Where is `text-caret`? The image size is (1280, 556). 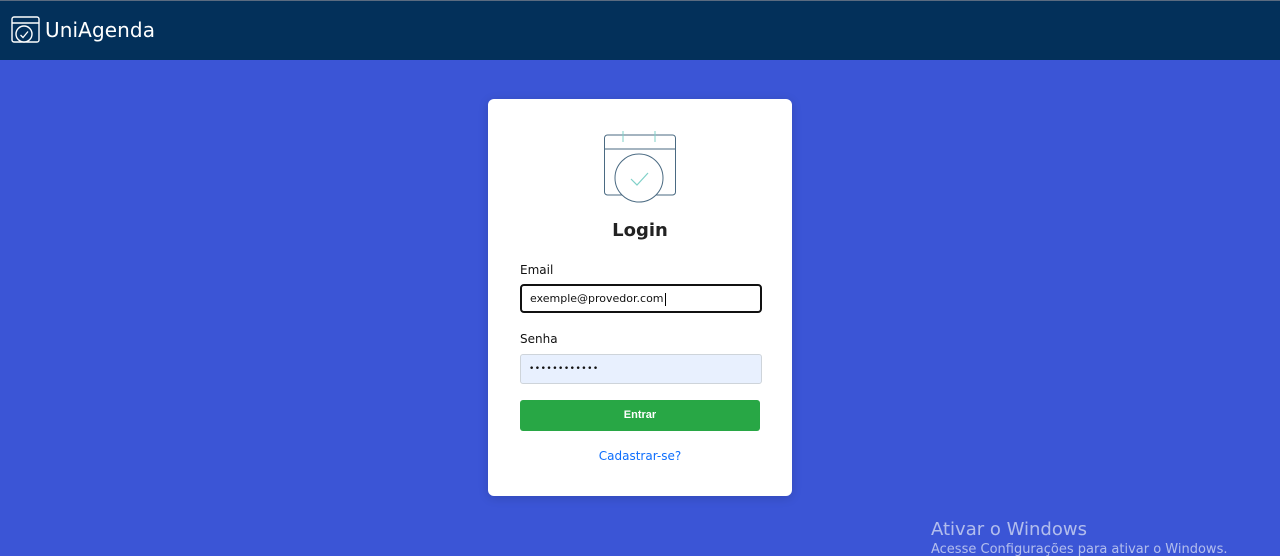
text-caret is located at coordinates (665, 299).